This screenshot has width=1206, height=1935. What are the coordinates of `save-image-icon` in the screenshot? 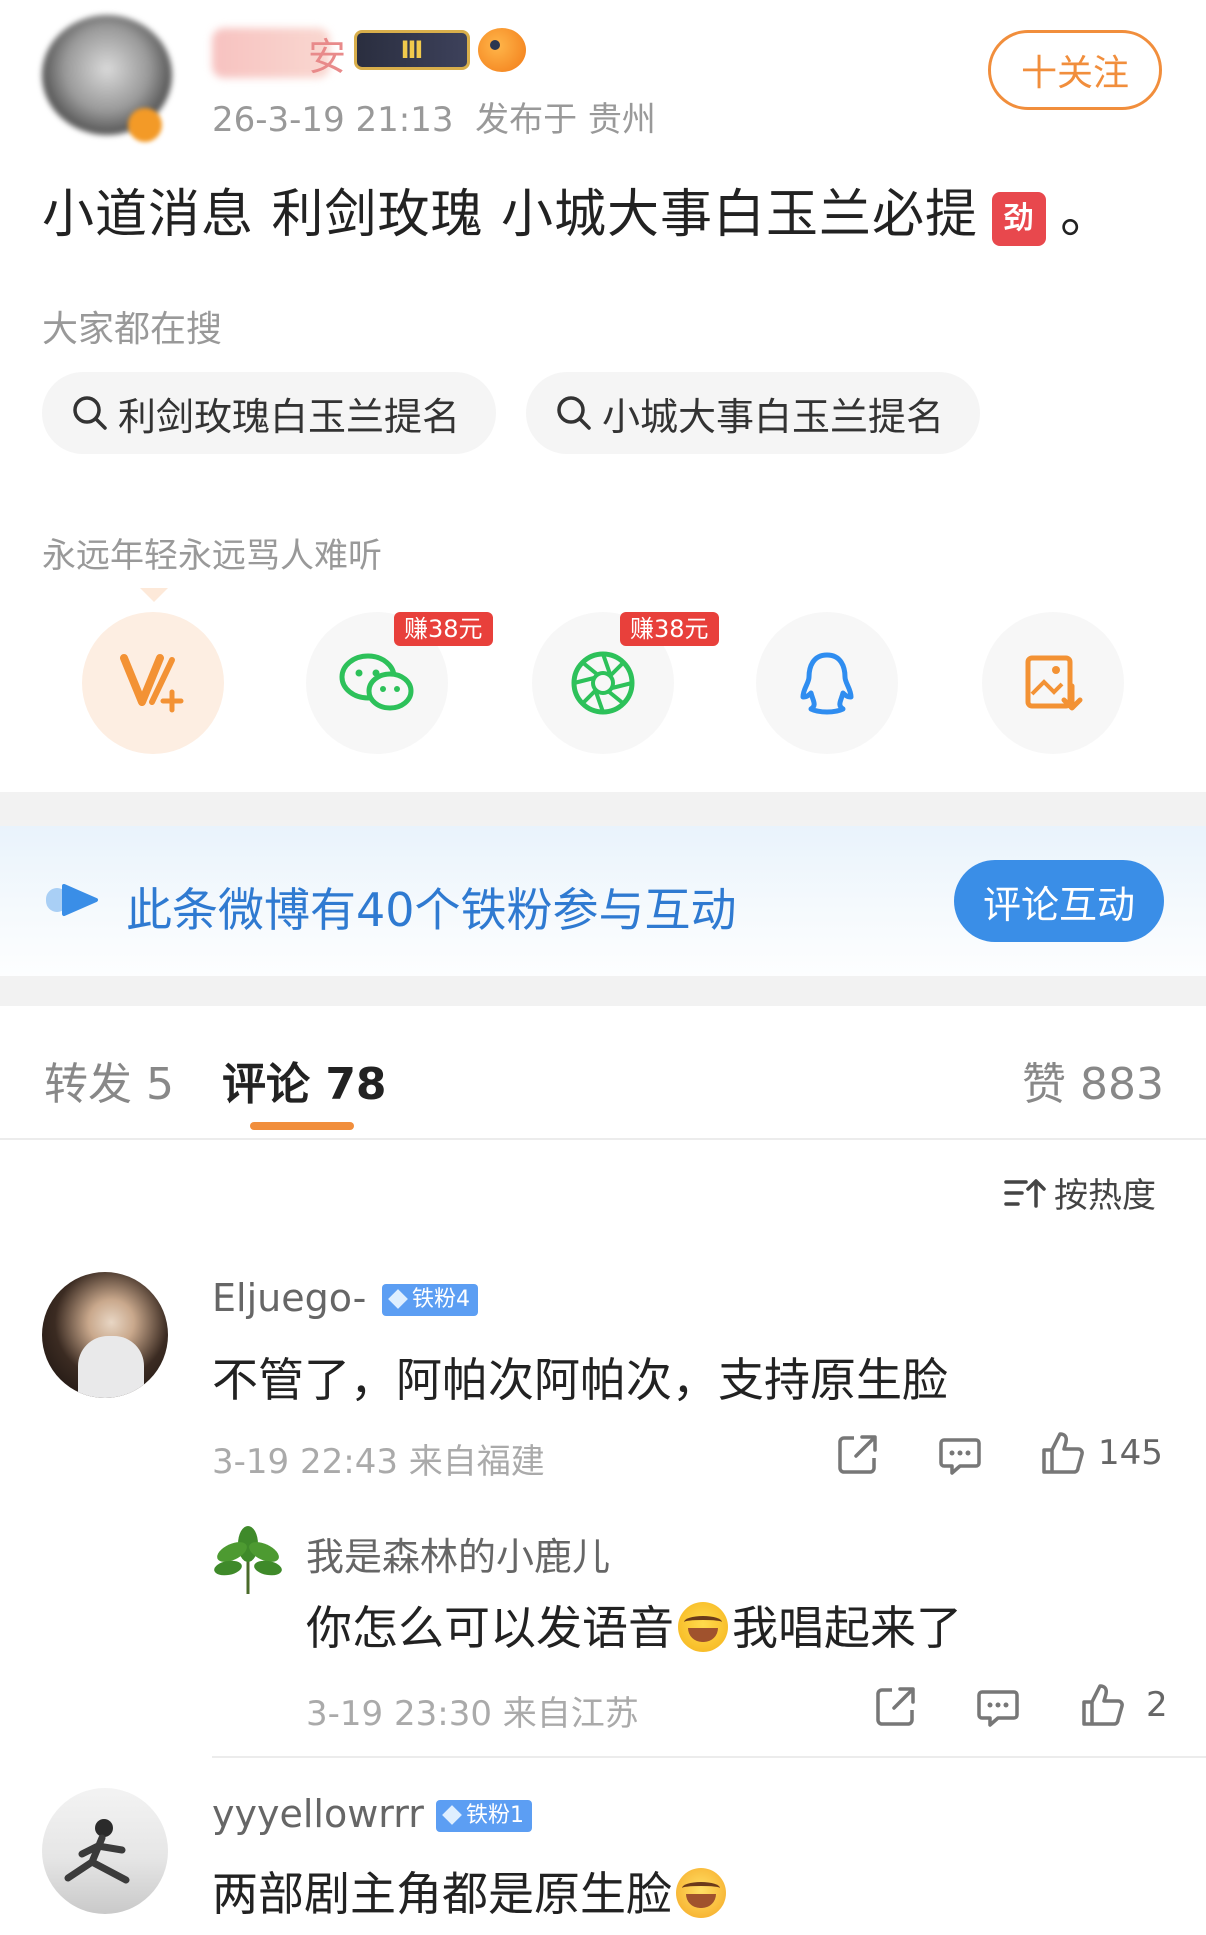 It's located at (1054, 683).